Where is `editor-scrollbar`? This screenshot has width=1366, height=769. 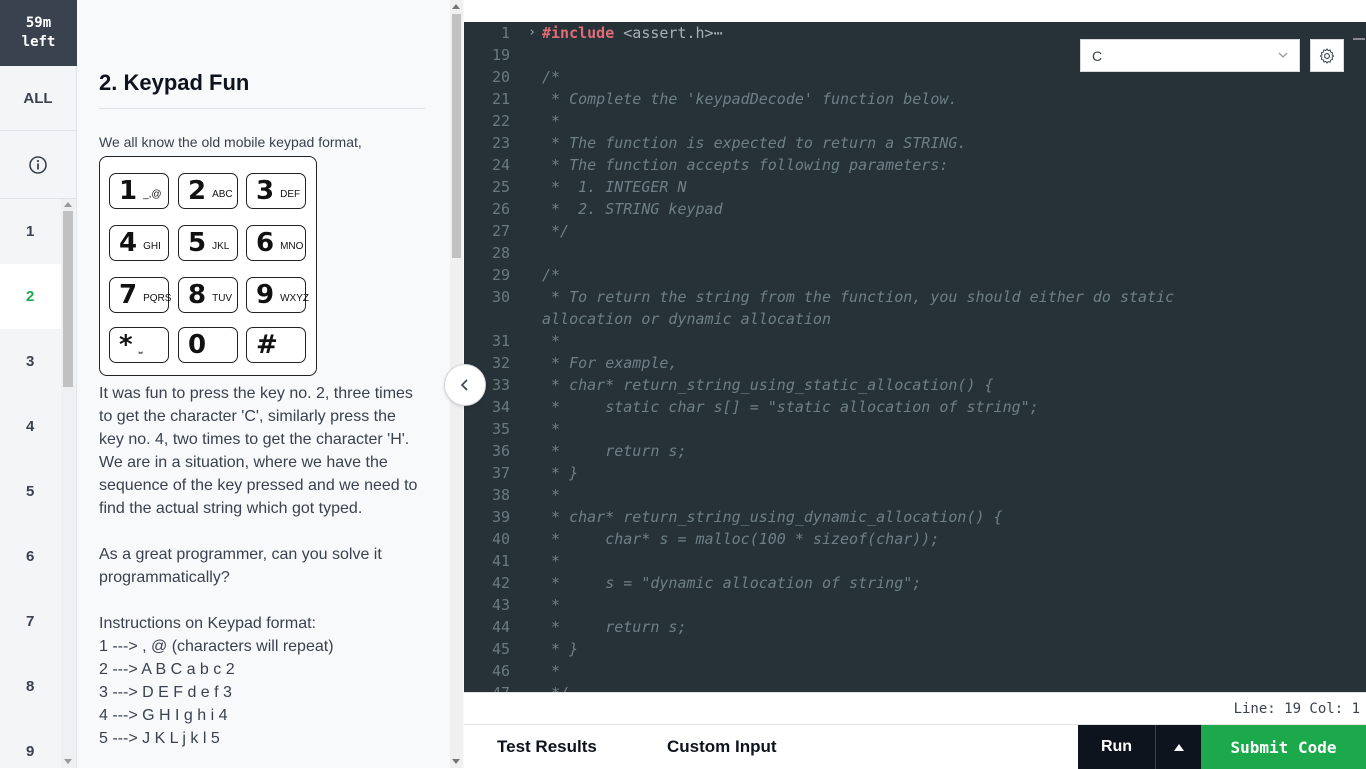 editor-scrollbar is located at coordinates (1359, 357).